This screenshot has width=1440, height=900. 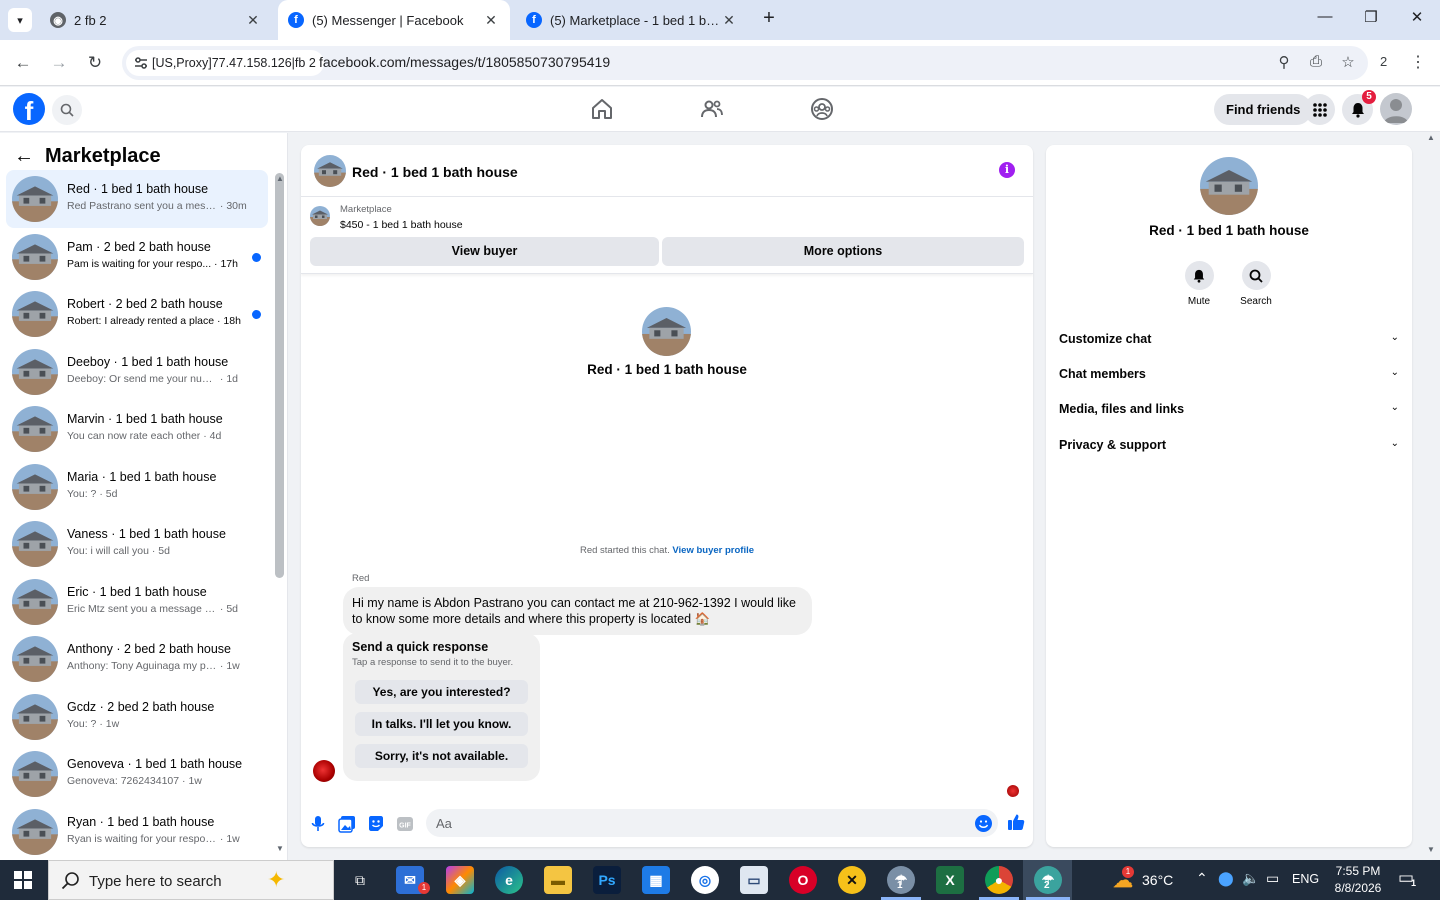 I want to click on menu-grid-button, so click(x=1319, y=109).